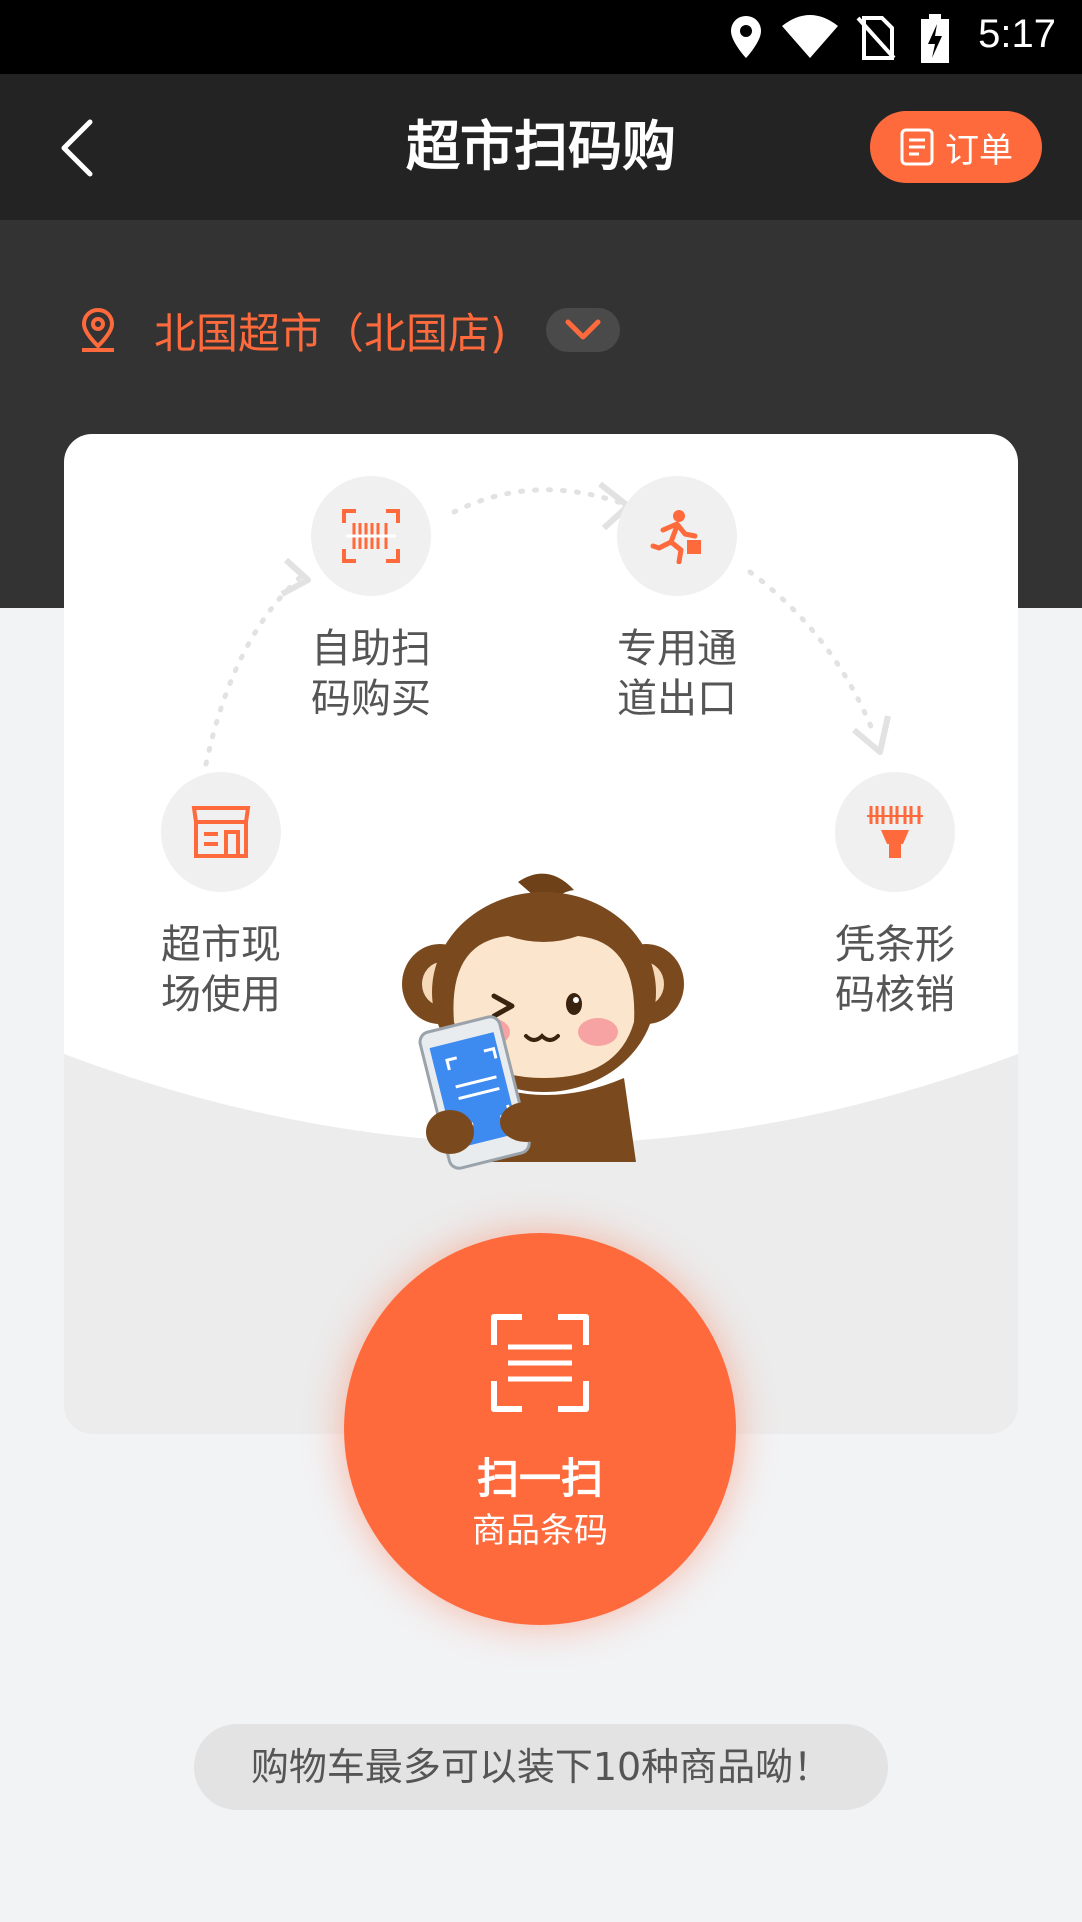 This screenshot has height=1922, width=1082. I want to click on location-icon, so click(98, 329).